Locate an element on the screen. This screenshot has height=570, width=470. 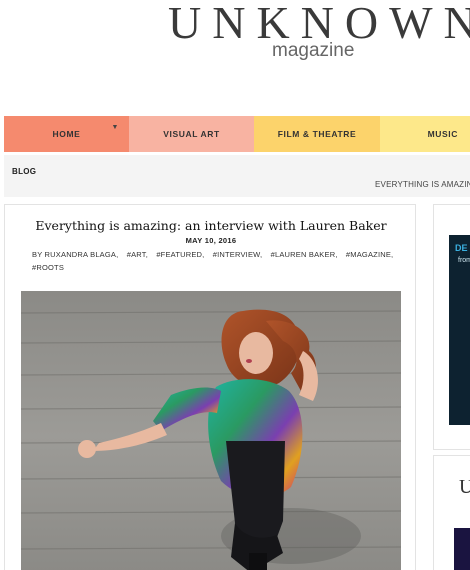
nav-item-home: HOME ▼ is located at coordinates (66, 134).